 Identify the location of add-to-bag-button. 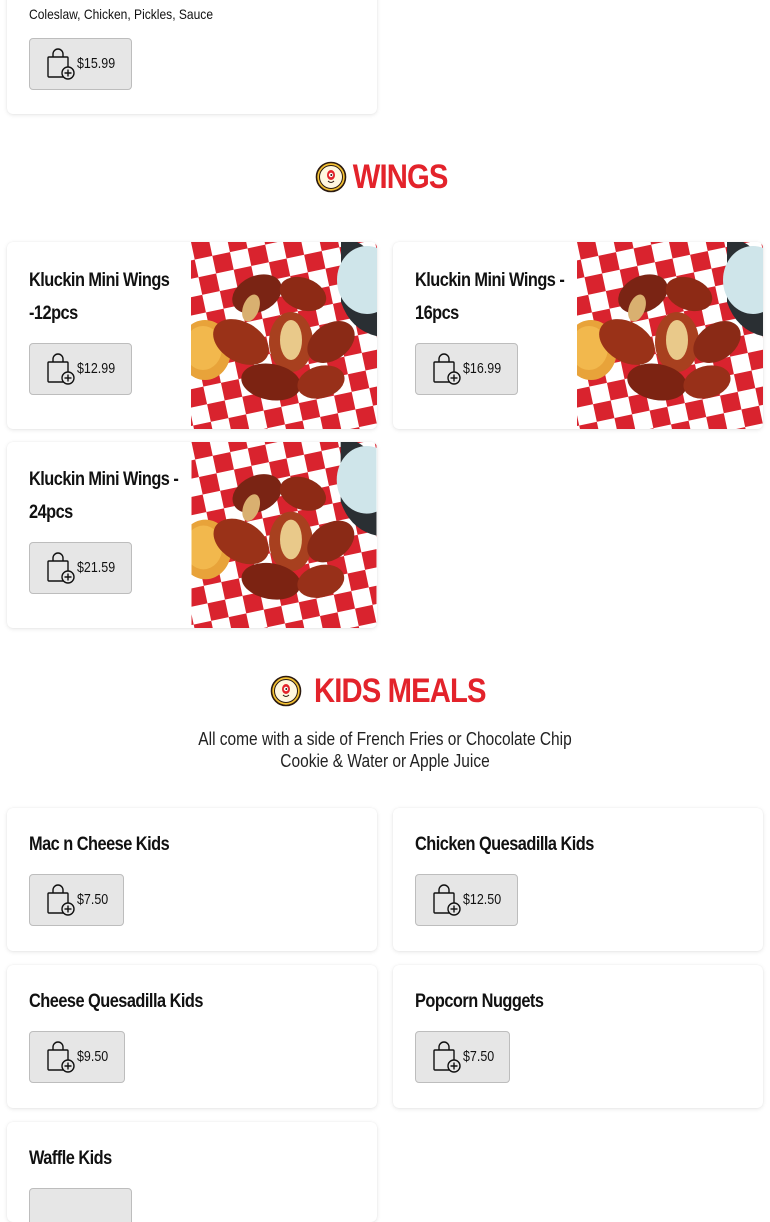
(80, 1205).